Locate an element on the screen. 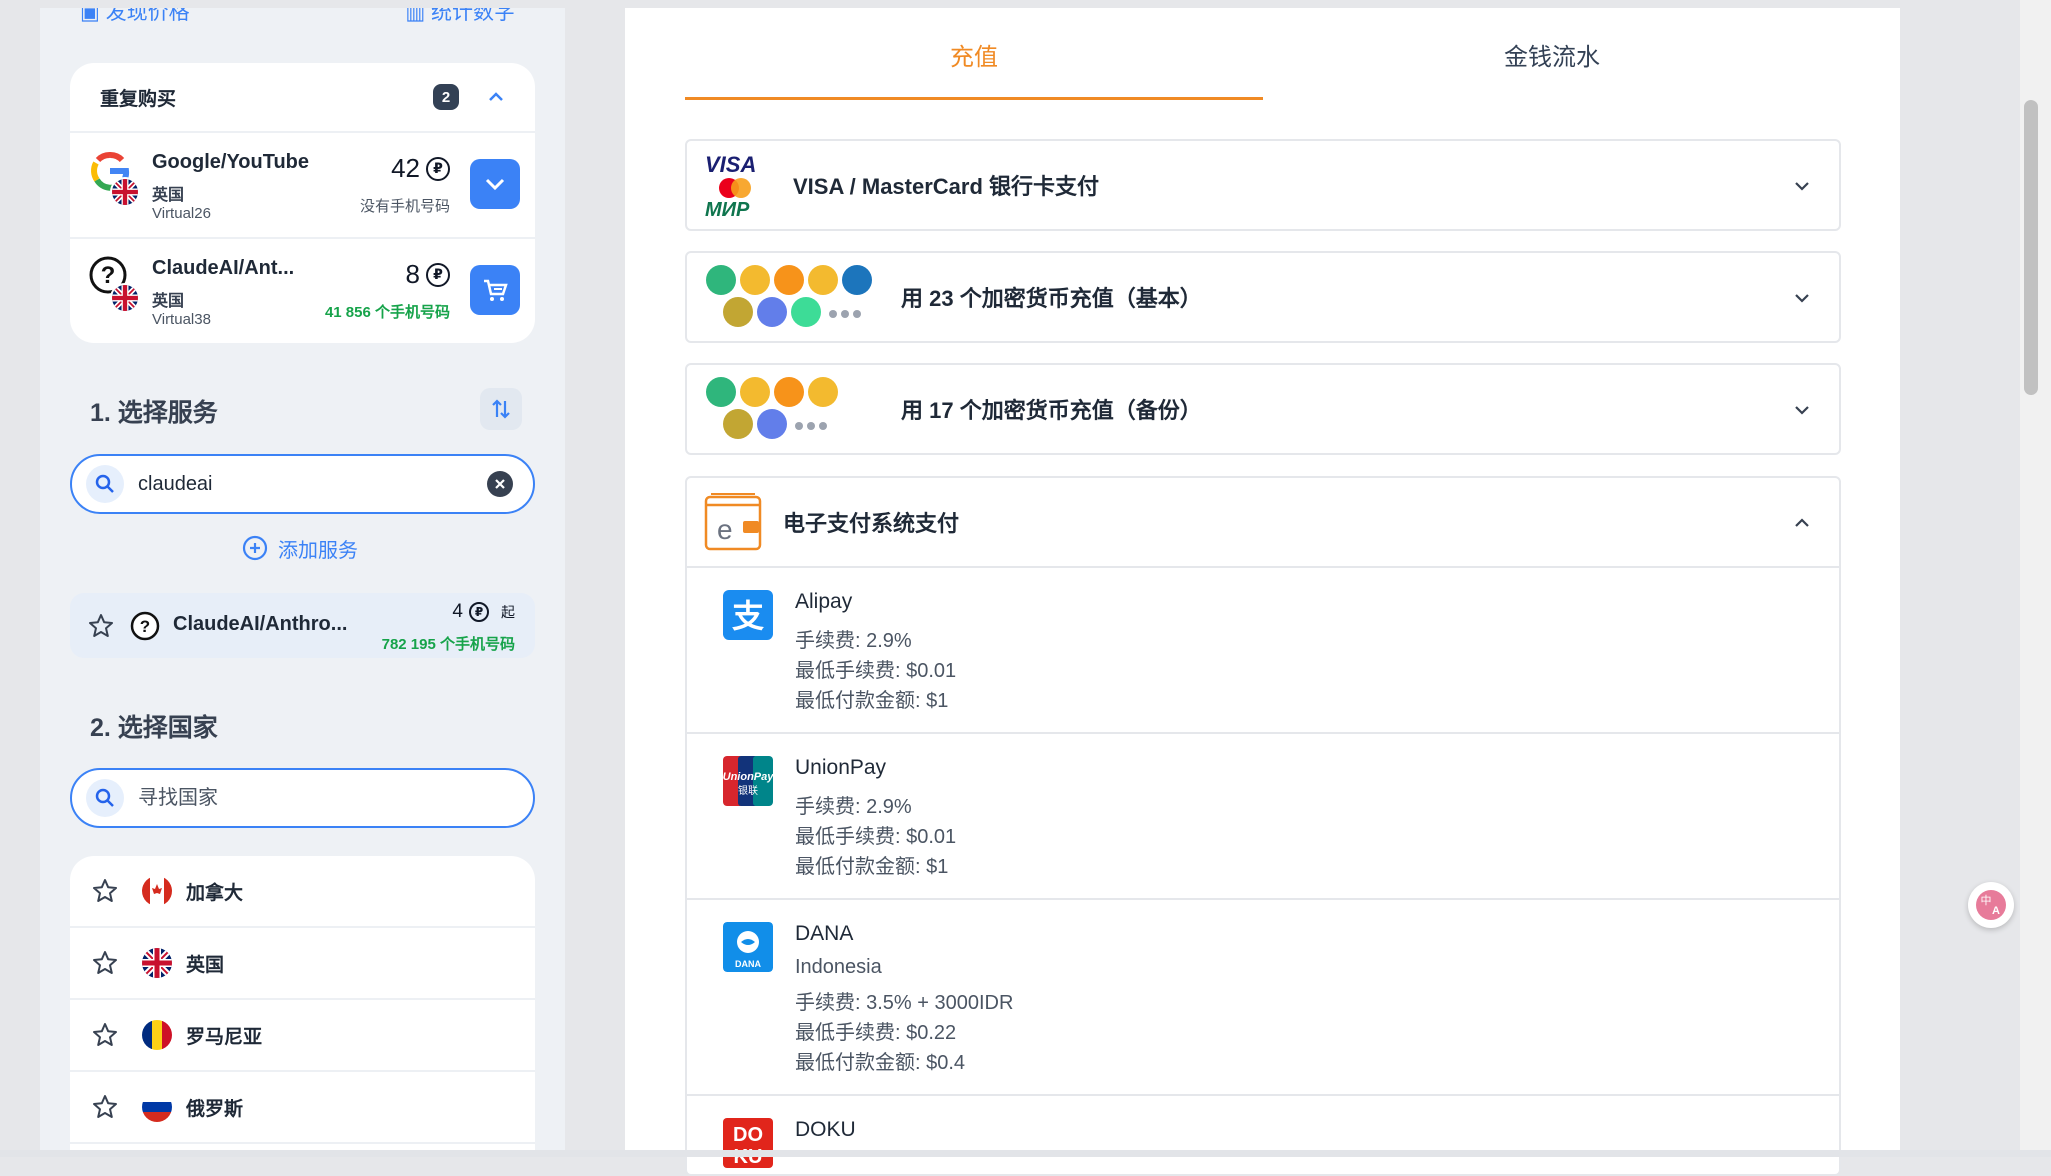 This screenshot has height=1176, width=2051. svg-text: UnionPay is located at coordinates (748, 777).